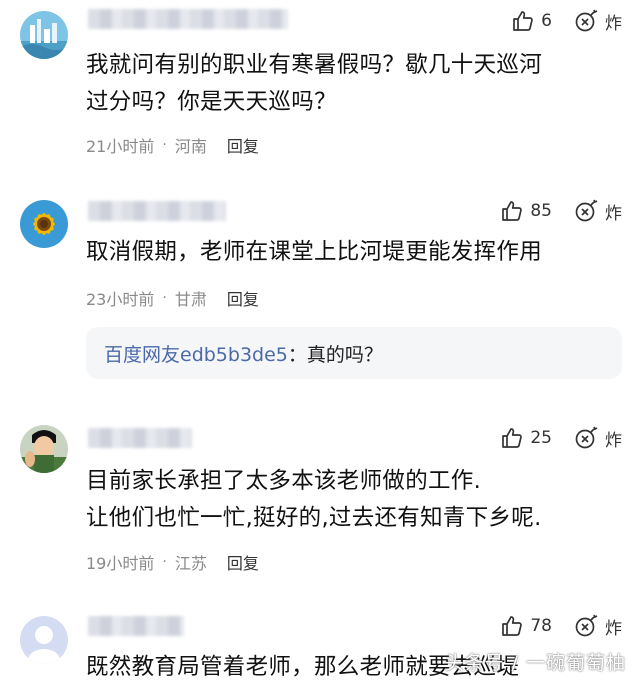 Image resolution: width=640 pixels, height=683 pixels. Describe the element at coordinates (190, 146) in the screenshot. I see `comment-location: 河南` at that location.